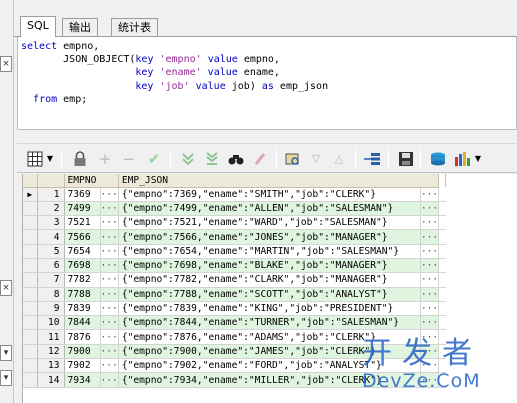 This screenshot has width=517, height=403. I want to click on cell-empno: 7788, so click(82, 294).